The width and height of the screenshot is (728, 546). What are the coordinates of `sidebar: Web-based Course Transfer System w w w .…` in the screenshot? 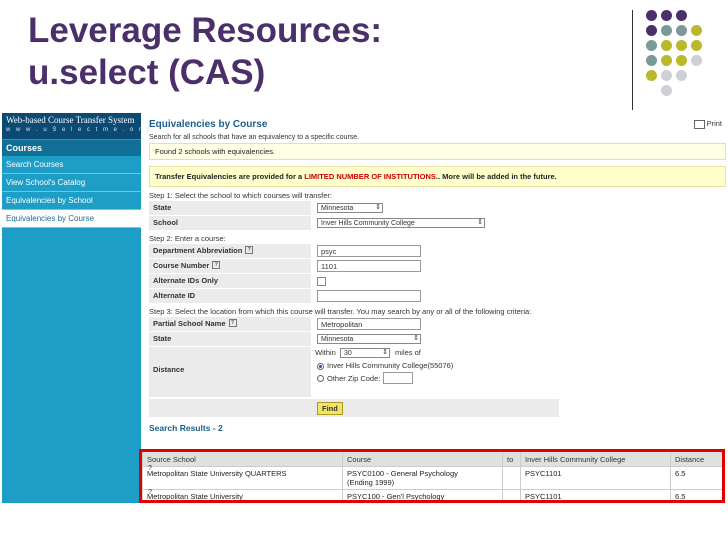 It's located at (77, 308).